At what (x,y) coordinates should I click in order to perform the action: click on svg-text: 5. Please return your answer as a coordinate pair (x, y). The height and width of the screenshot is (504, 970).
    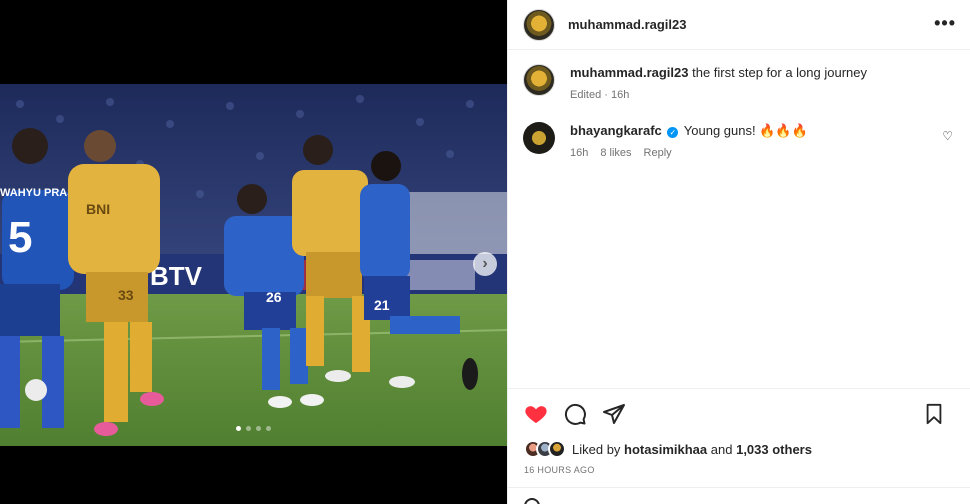
    Looking at the image, I should click on (20, 237).